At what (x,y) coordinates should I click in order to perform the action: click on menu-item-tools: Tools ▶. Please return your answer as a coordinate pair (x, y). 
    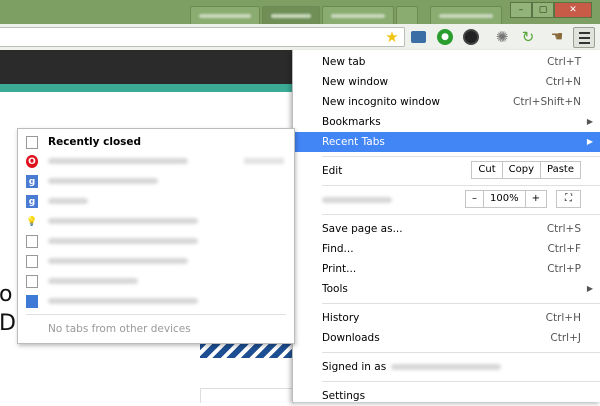
    Looking at the image, I should click on (446, 289).